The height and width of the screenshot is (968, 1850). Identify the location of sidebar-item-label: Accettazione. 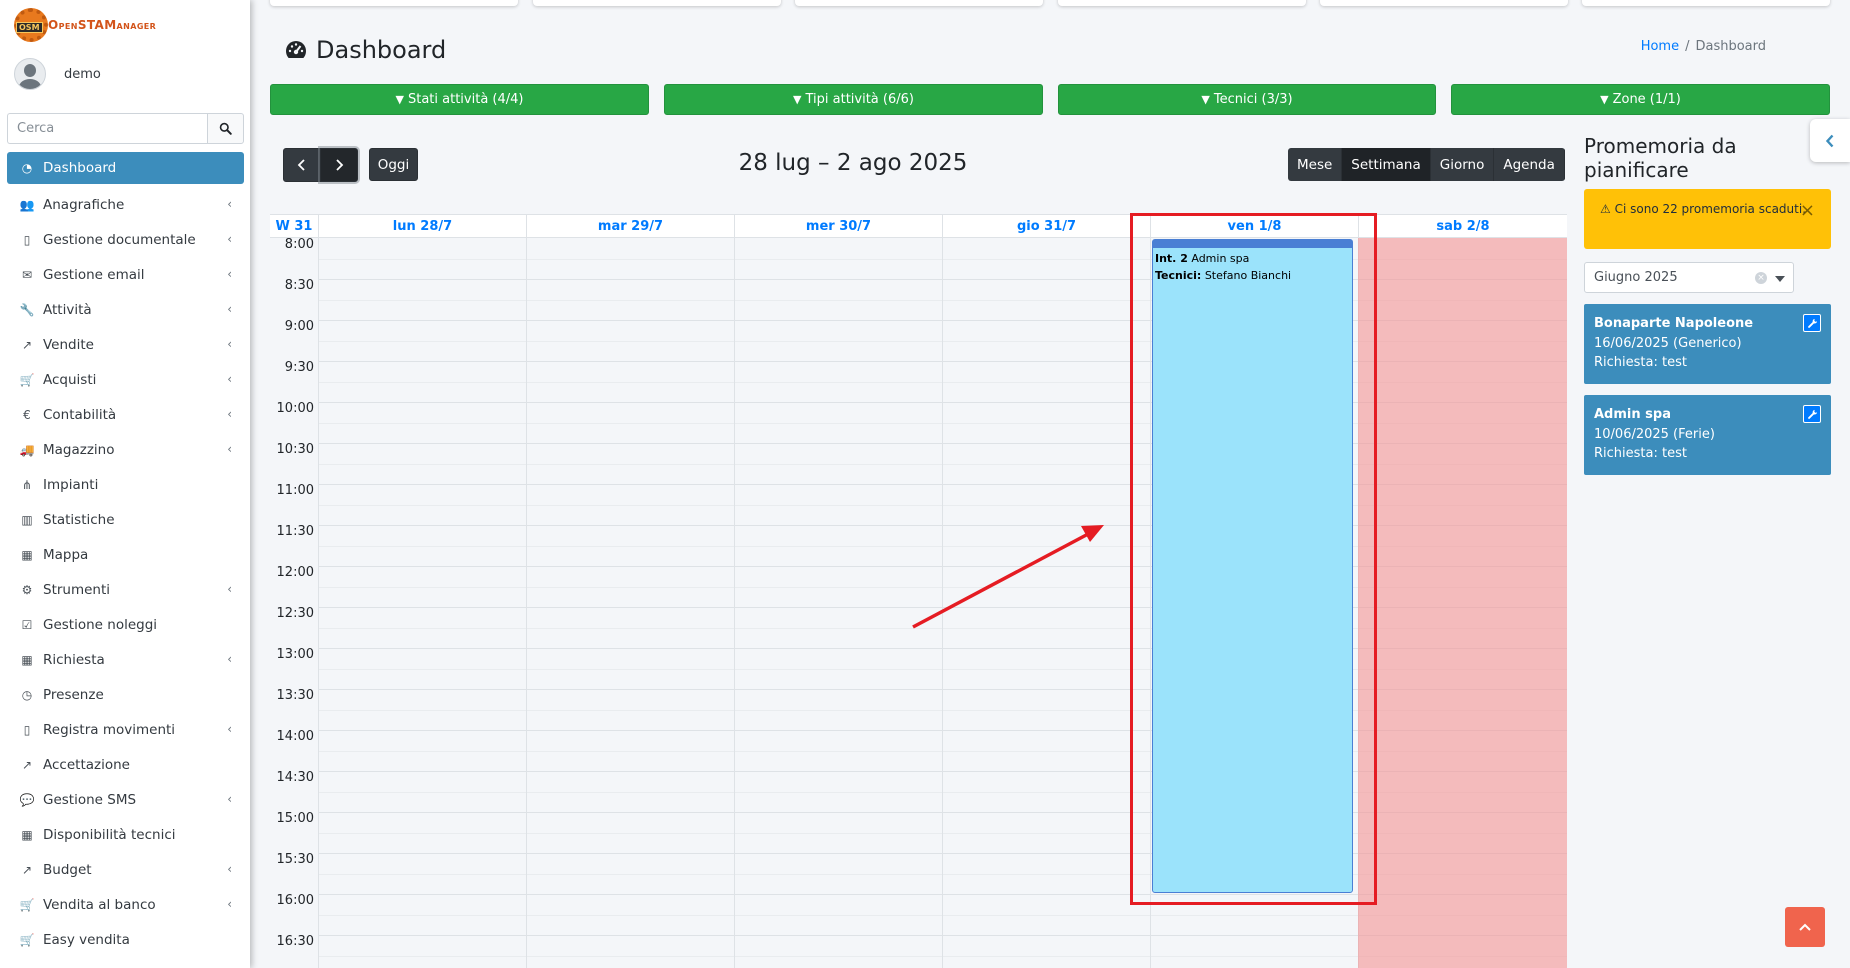
(86, 764).